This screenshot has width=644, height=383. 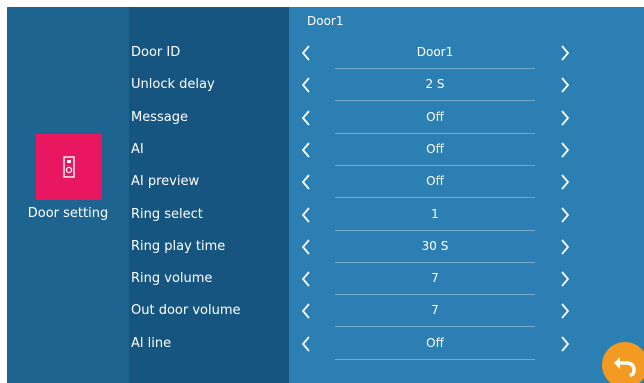 I want to click on setting-label: Ring play time, so click(x=178, y=246).